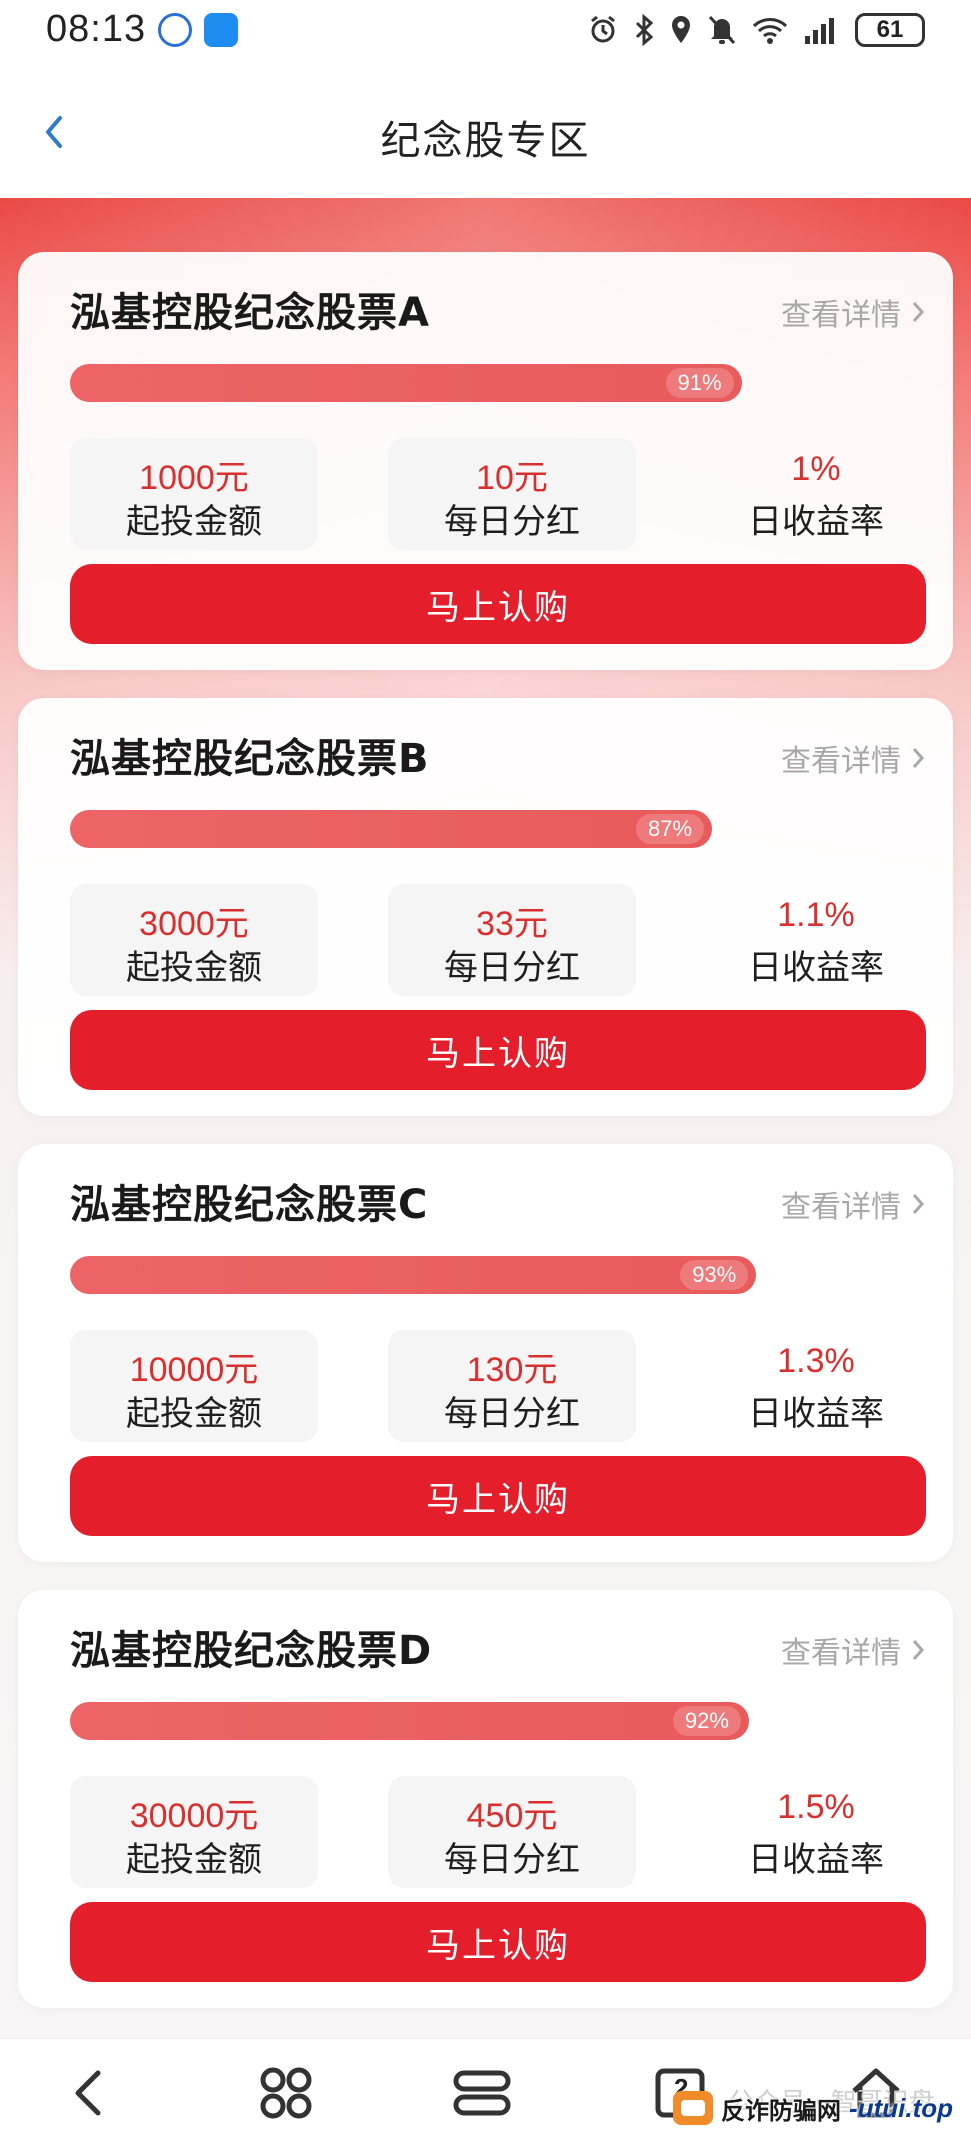  What do you see at coordinates (485, 141) in the screenshot?
I see `page-title: 纪念股专区` at bounding box center [485, 141].